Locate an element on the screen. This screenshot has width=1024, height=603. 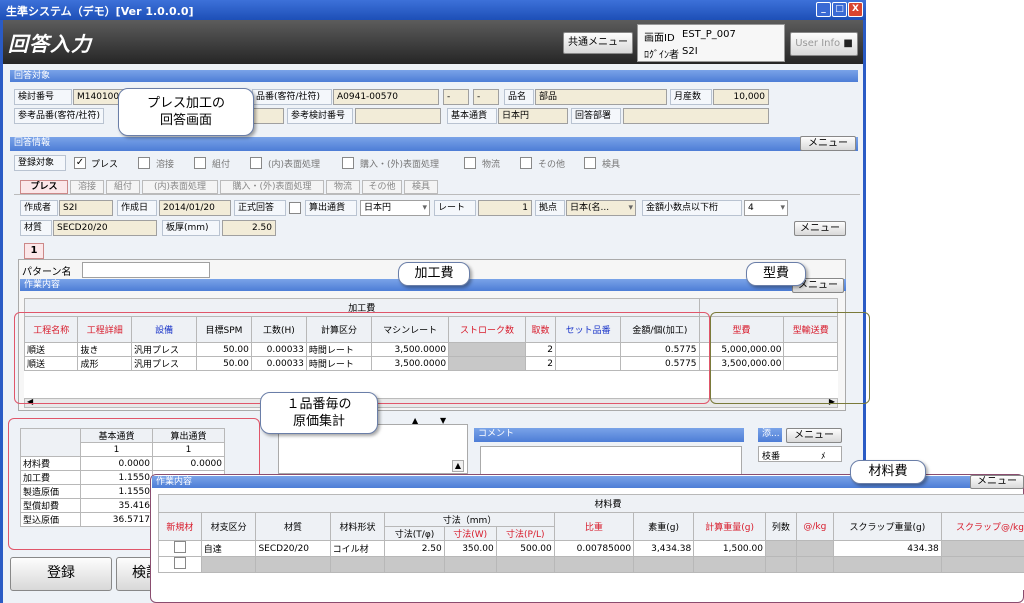
part-no-field: A0941-00570 is located at coordinates (386, 97).